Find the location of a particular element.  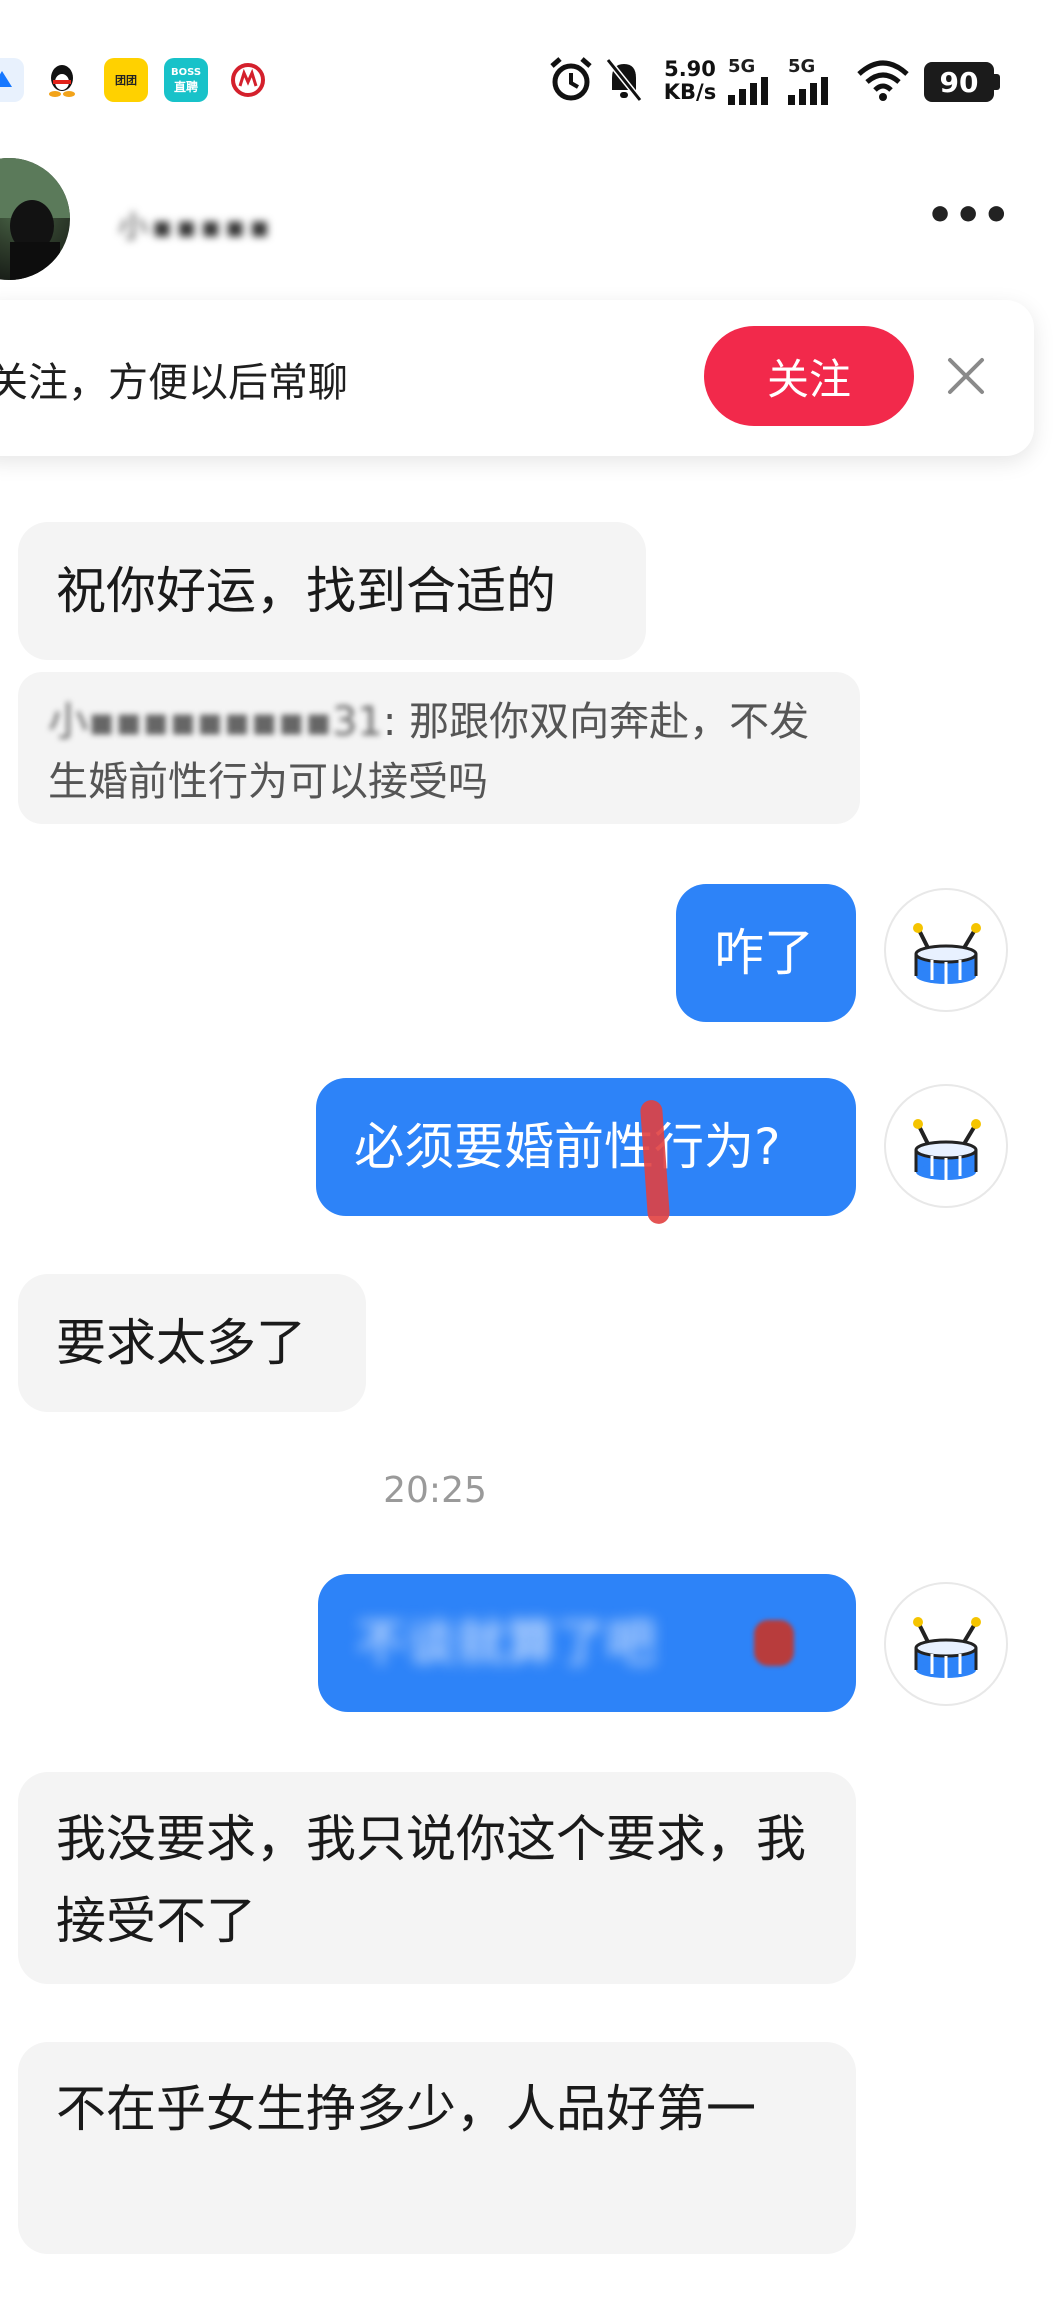

status-bar: 团团 BOSS 直聘 5.90 KB/s 5G 5G 90 is located at coordinates (532, 80).